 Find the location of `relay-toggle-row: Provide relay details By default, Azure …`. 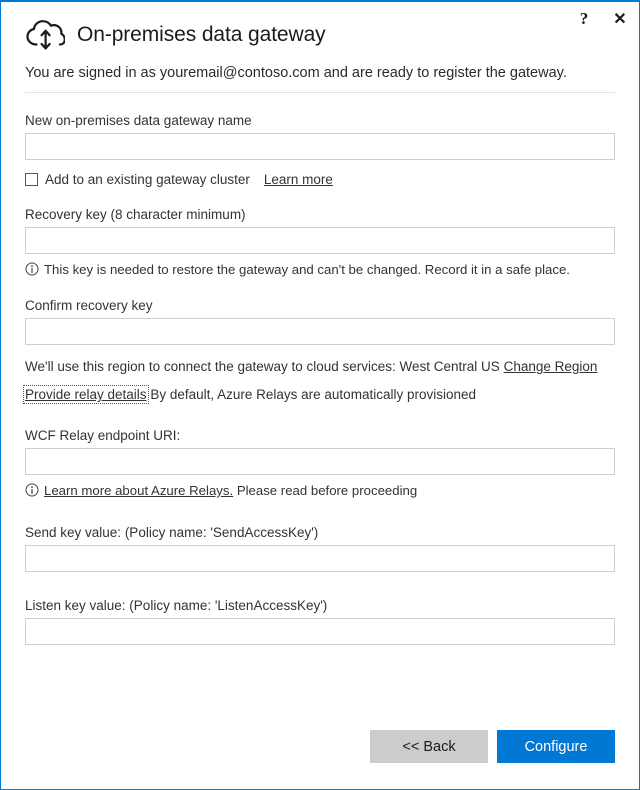

relay-toggle-row: Provide relay details By default, Azure … is located at coordinates (319, 394).